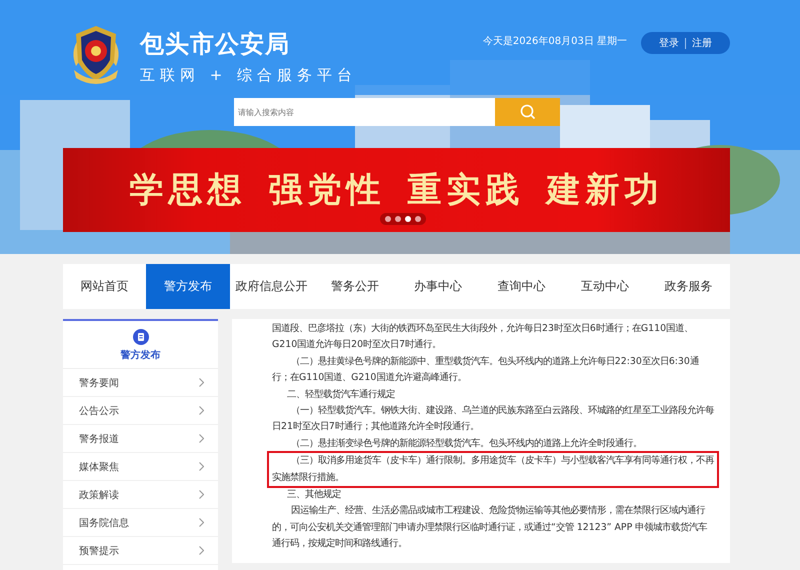 This screenshot has height=570, width=800. Describe the element at coordinates (140, 337) in the screenshot. I see `document-icon` at that location.